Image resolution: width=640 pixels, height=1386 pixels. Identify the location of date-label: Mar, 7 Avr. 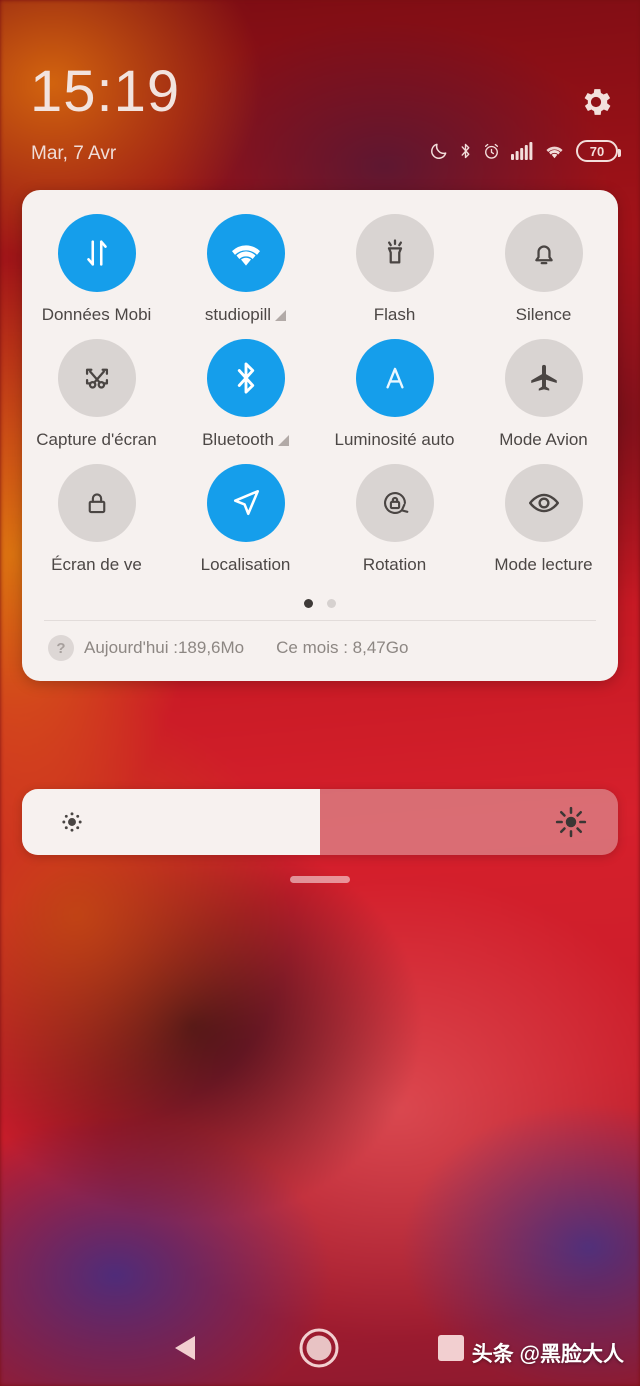
(74, 153).